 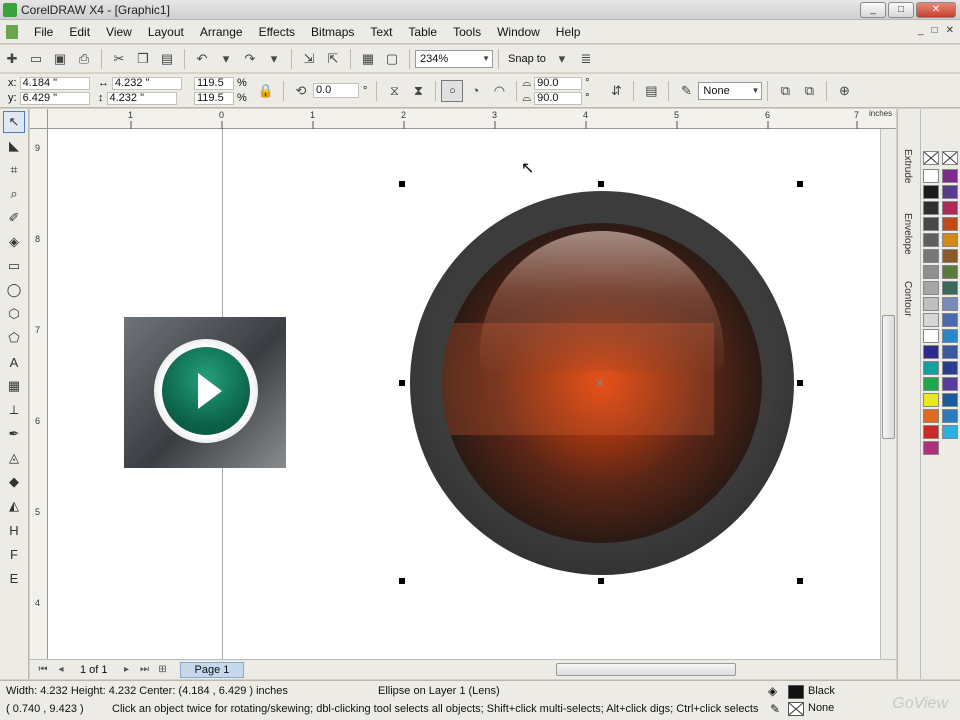 I want to click on menu-edit: Edit, so click(x=79, y=32).